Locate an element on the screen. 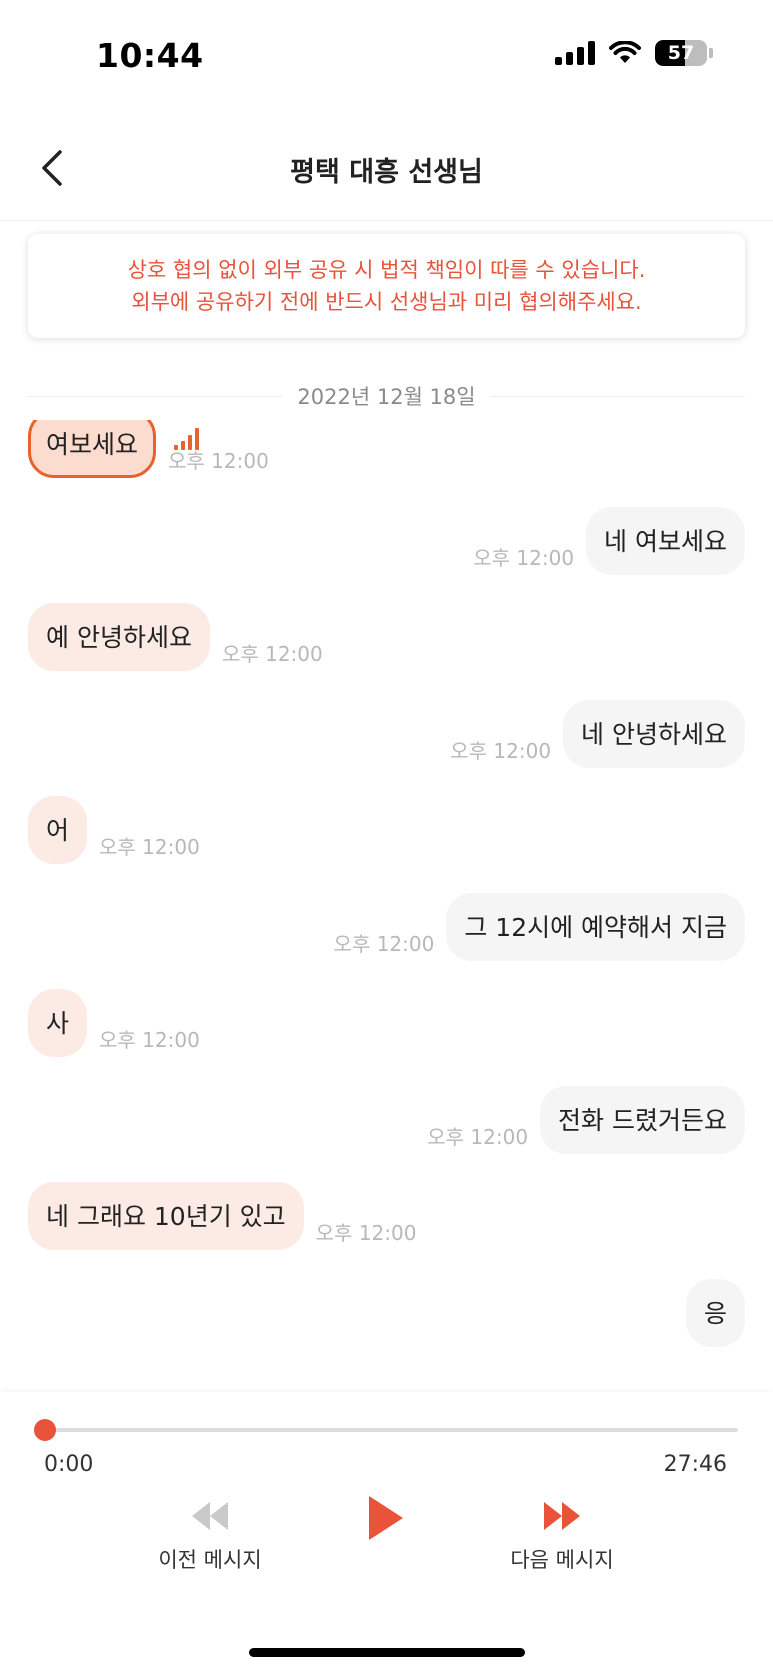 The width and height of the screenshot is (773, 1676). sent-message-bubble: 전화 드렸거든요 is located at coordinates (642, 1119).